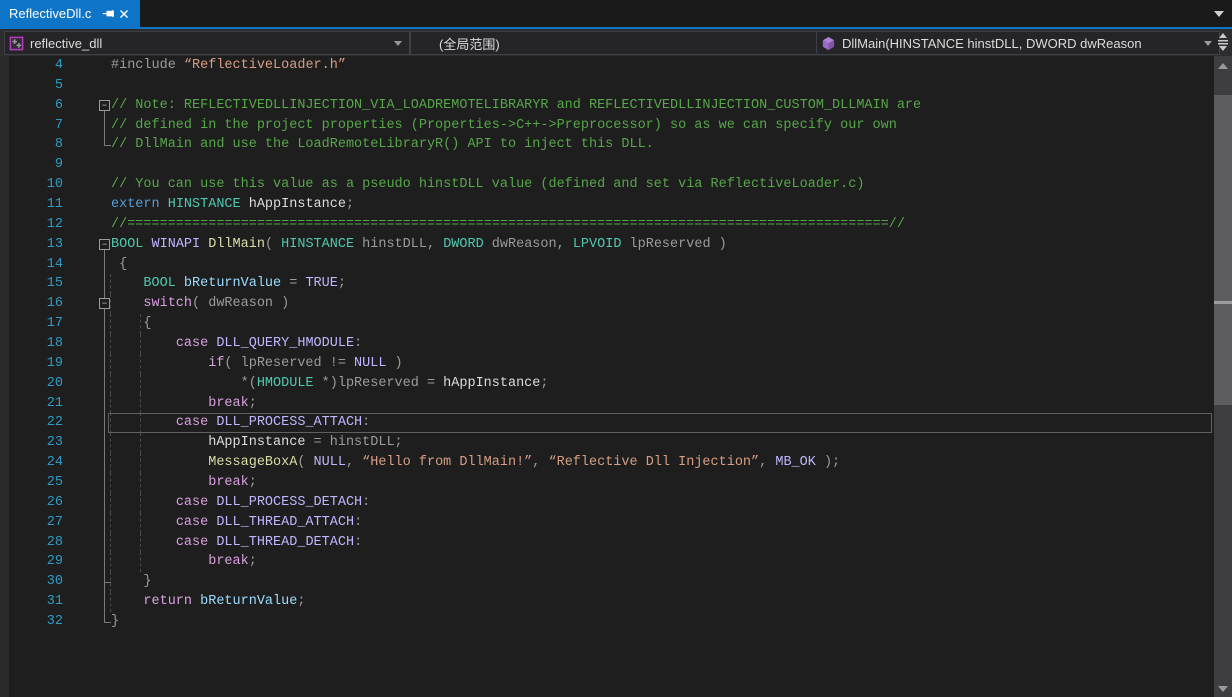 This screenshot has height=697, width=1232. What do you see at coordinates (16, 43) in the screenshot?
I see `cpp-project-icon` at bounding box center [16, 43].